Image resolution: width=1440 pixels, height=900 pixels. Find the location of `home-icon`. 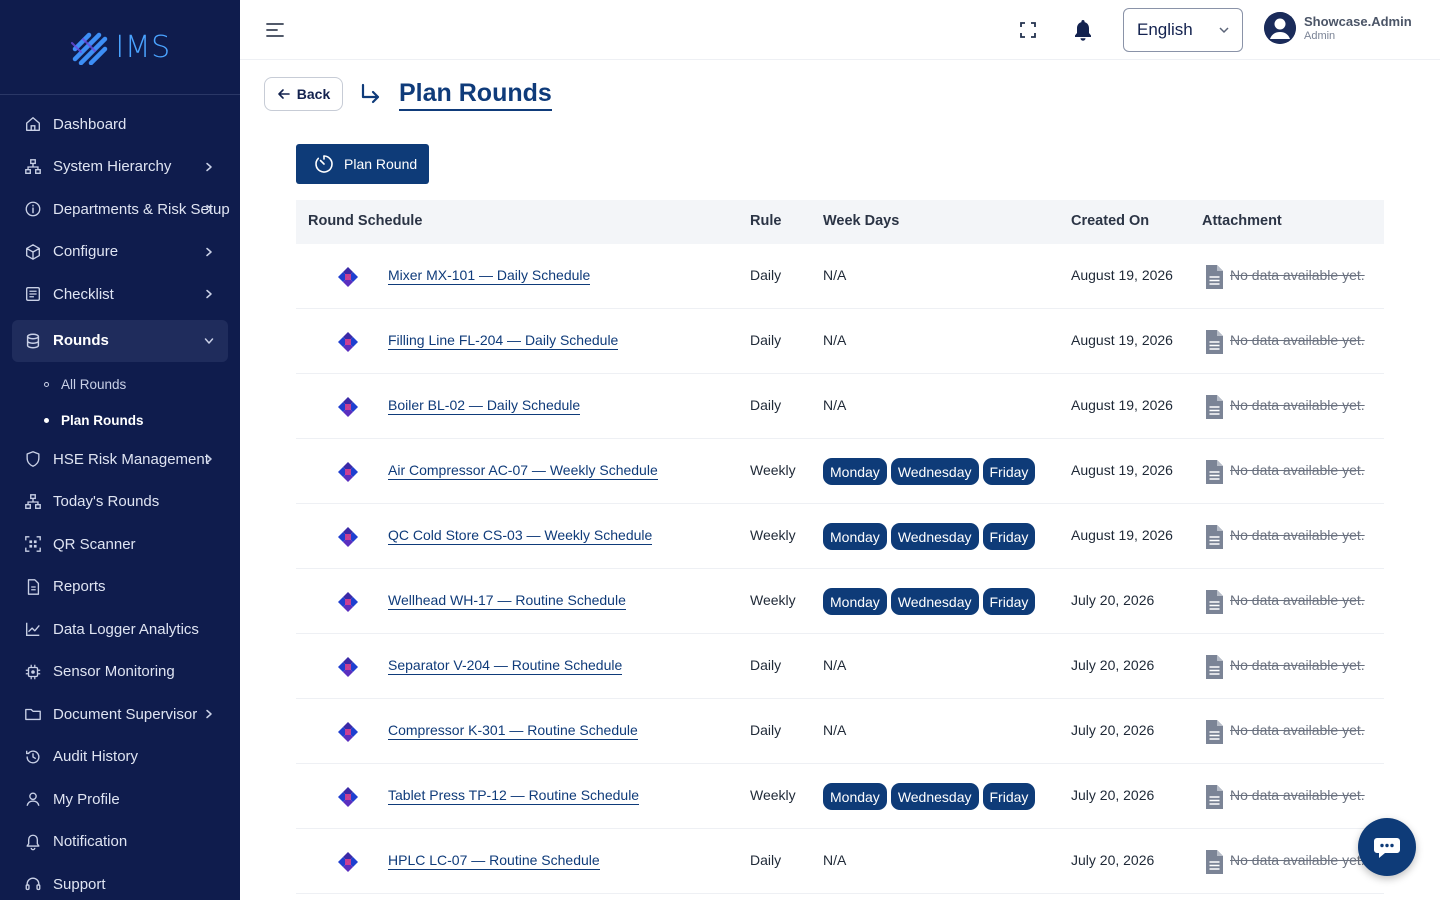

home-icon is located at coordinates (33, 124).